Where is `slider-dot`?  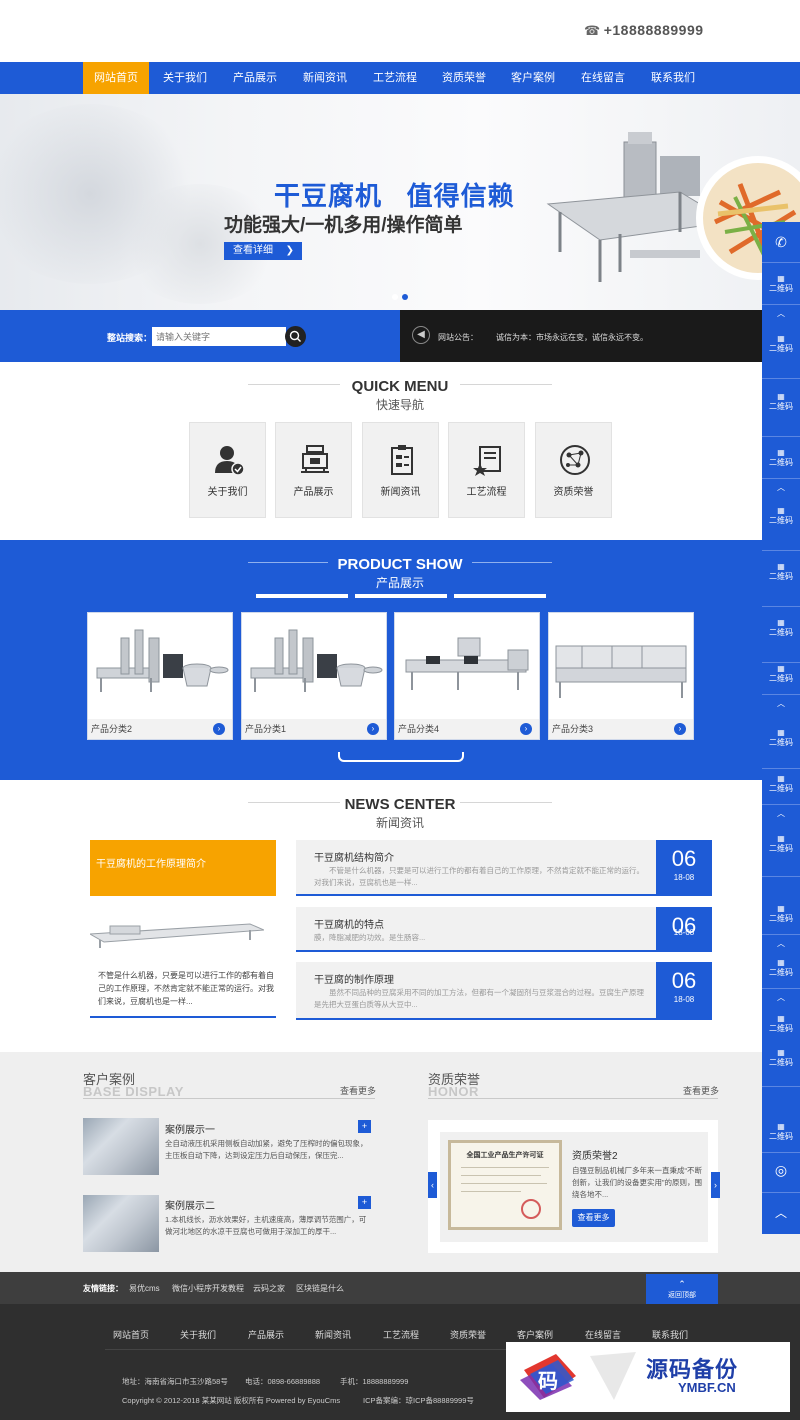
slider-dot is located at coordinates (395, 297).